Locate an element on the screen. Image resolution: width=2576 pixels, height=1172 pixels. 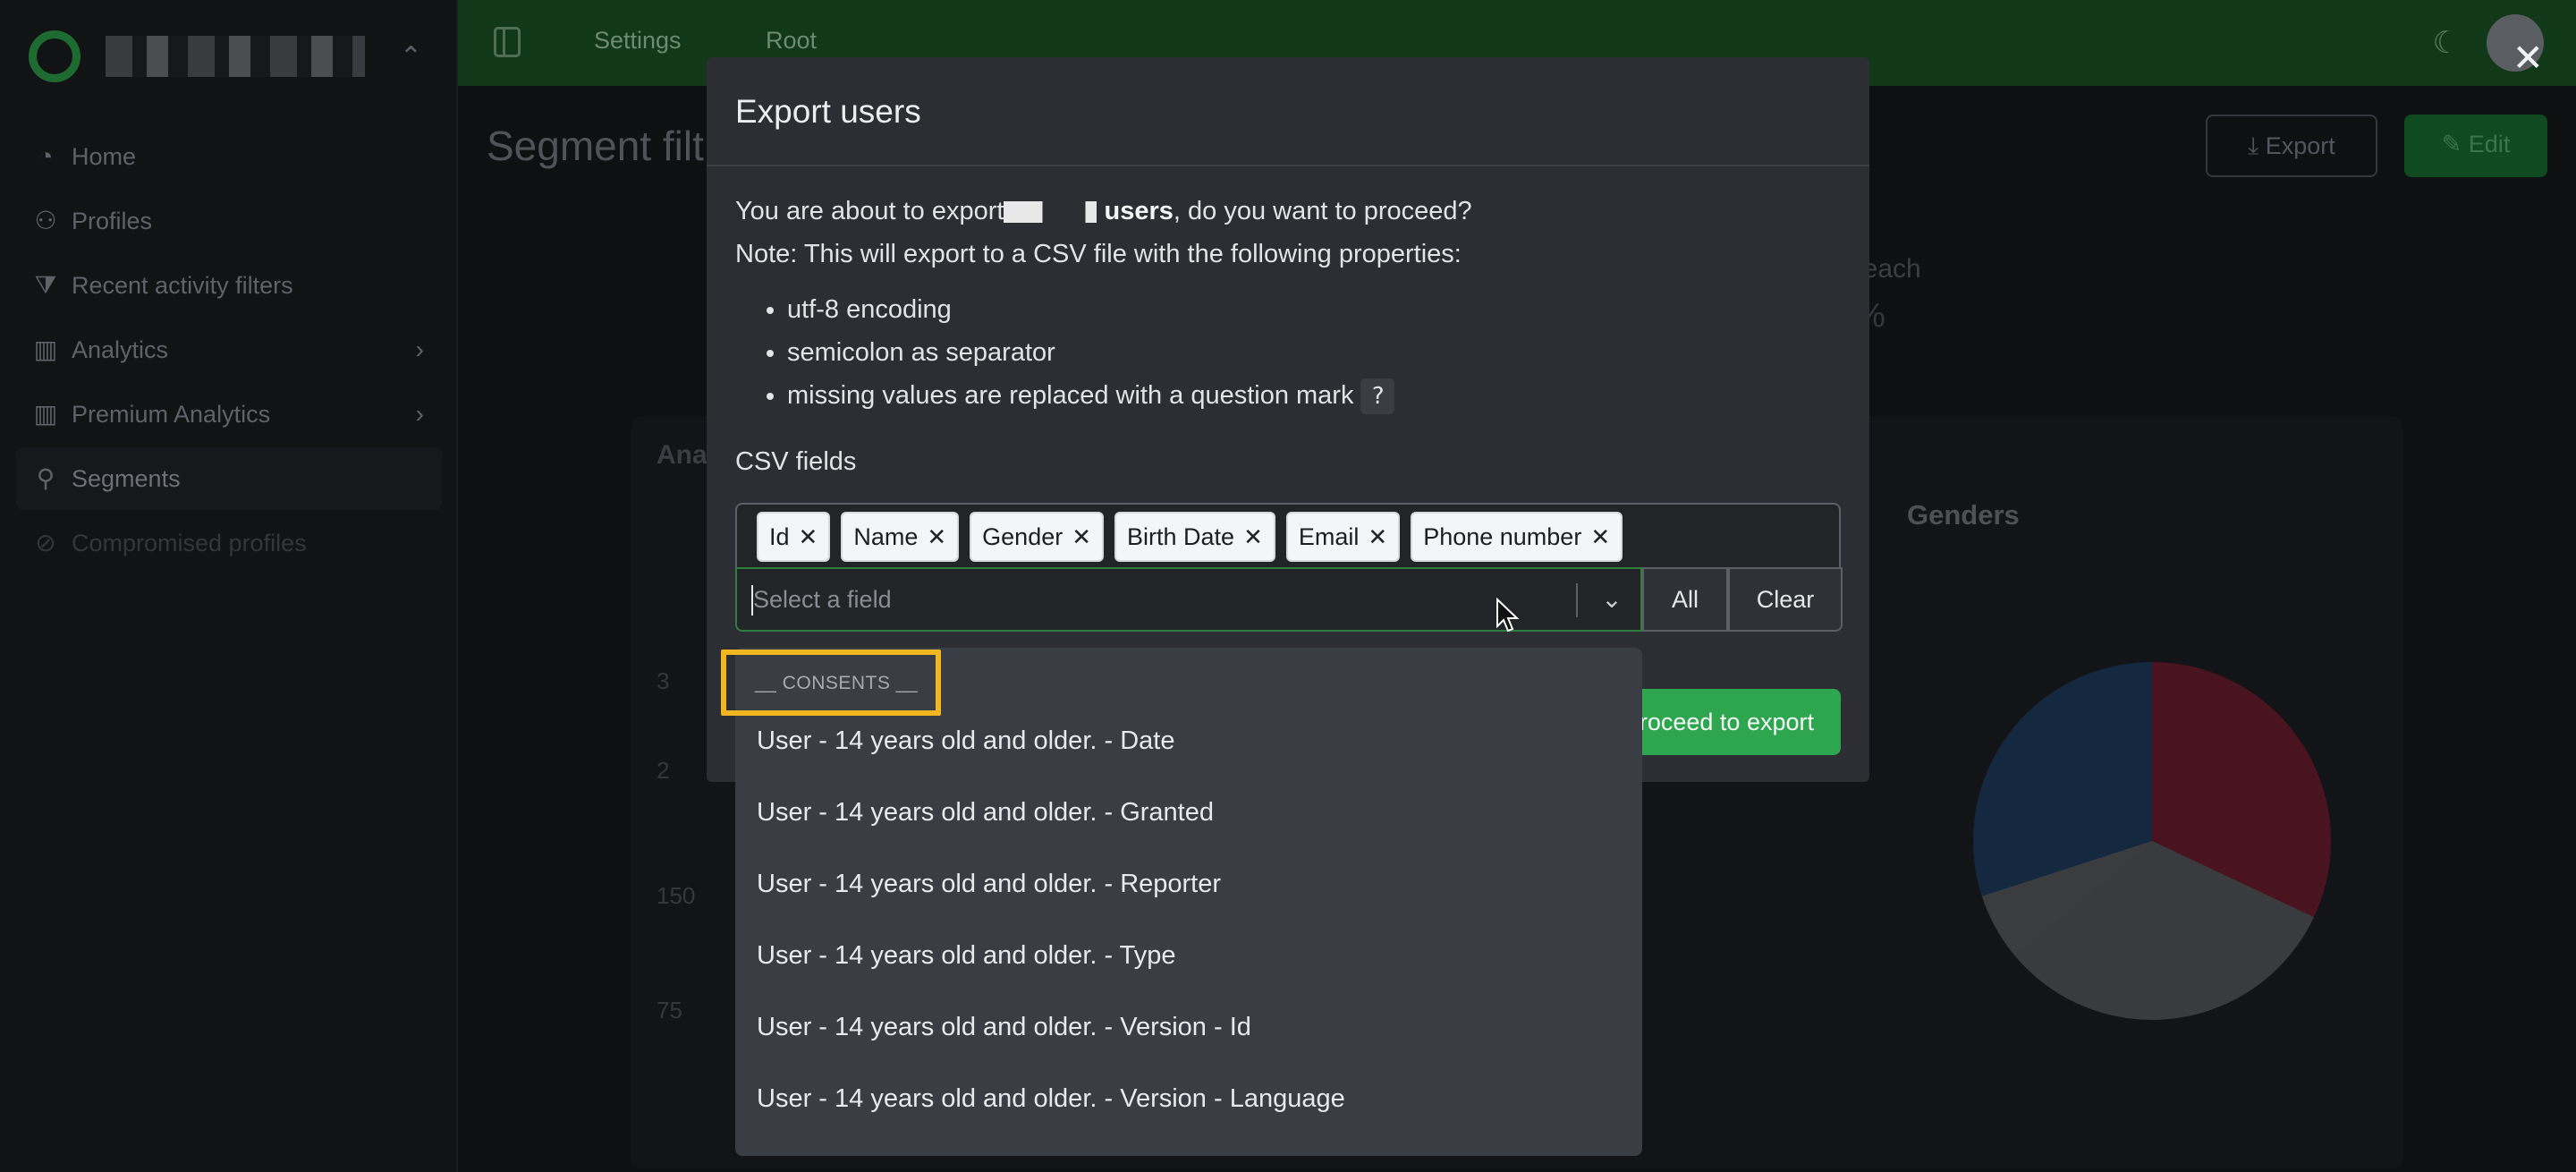
text-caret is located at coordinates (752, 600).